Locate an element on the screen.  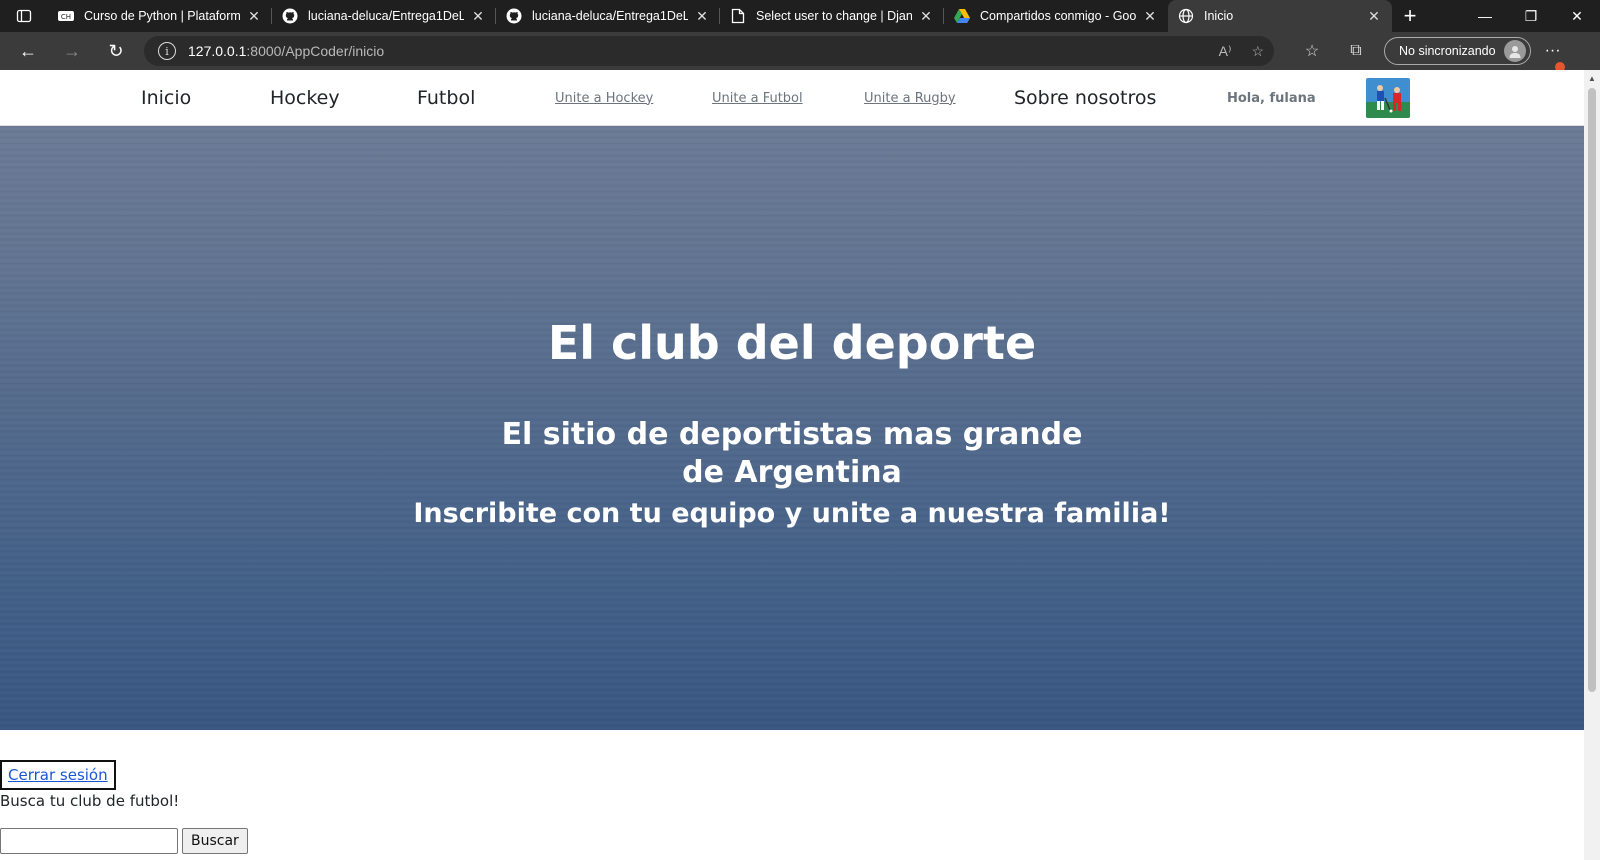
tab-title: Compartidos conmigo - Goog is located at coordinates (1058, 16).